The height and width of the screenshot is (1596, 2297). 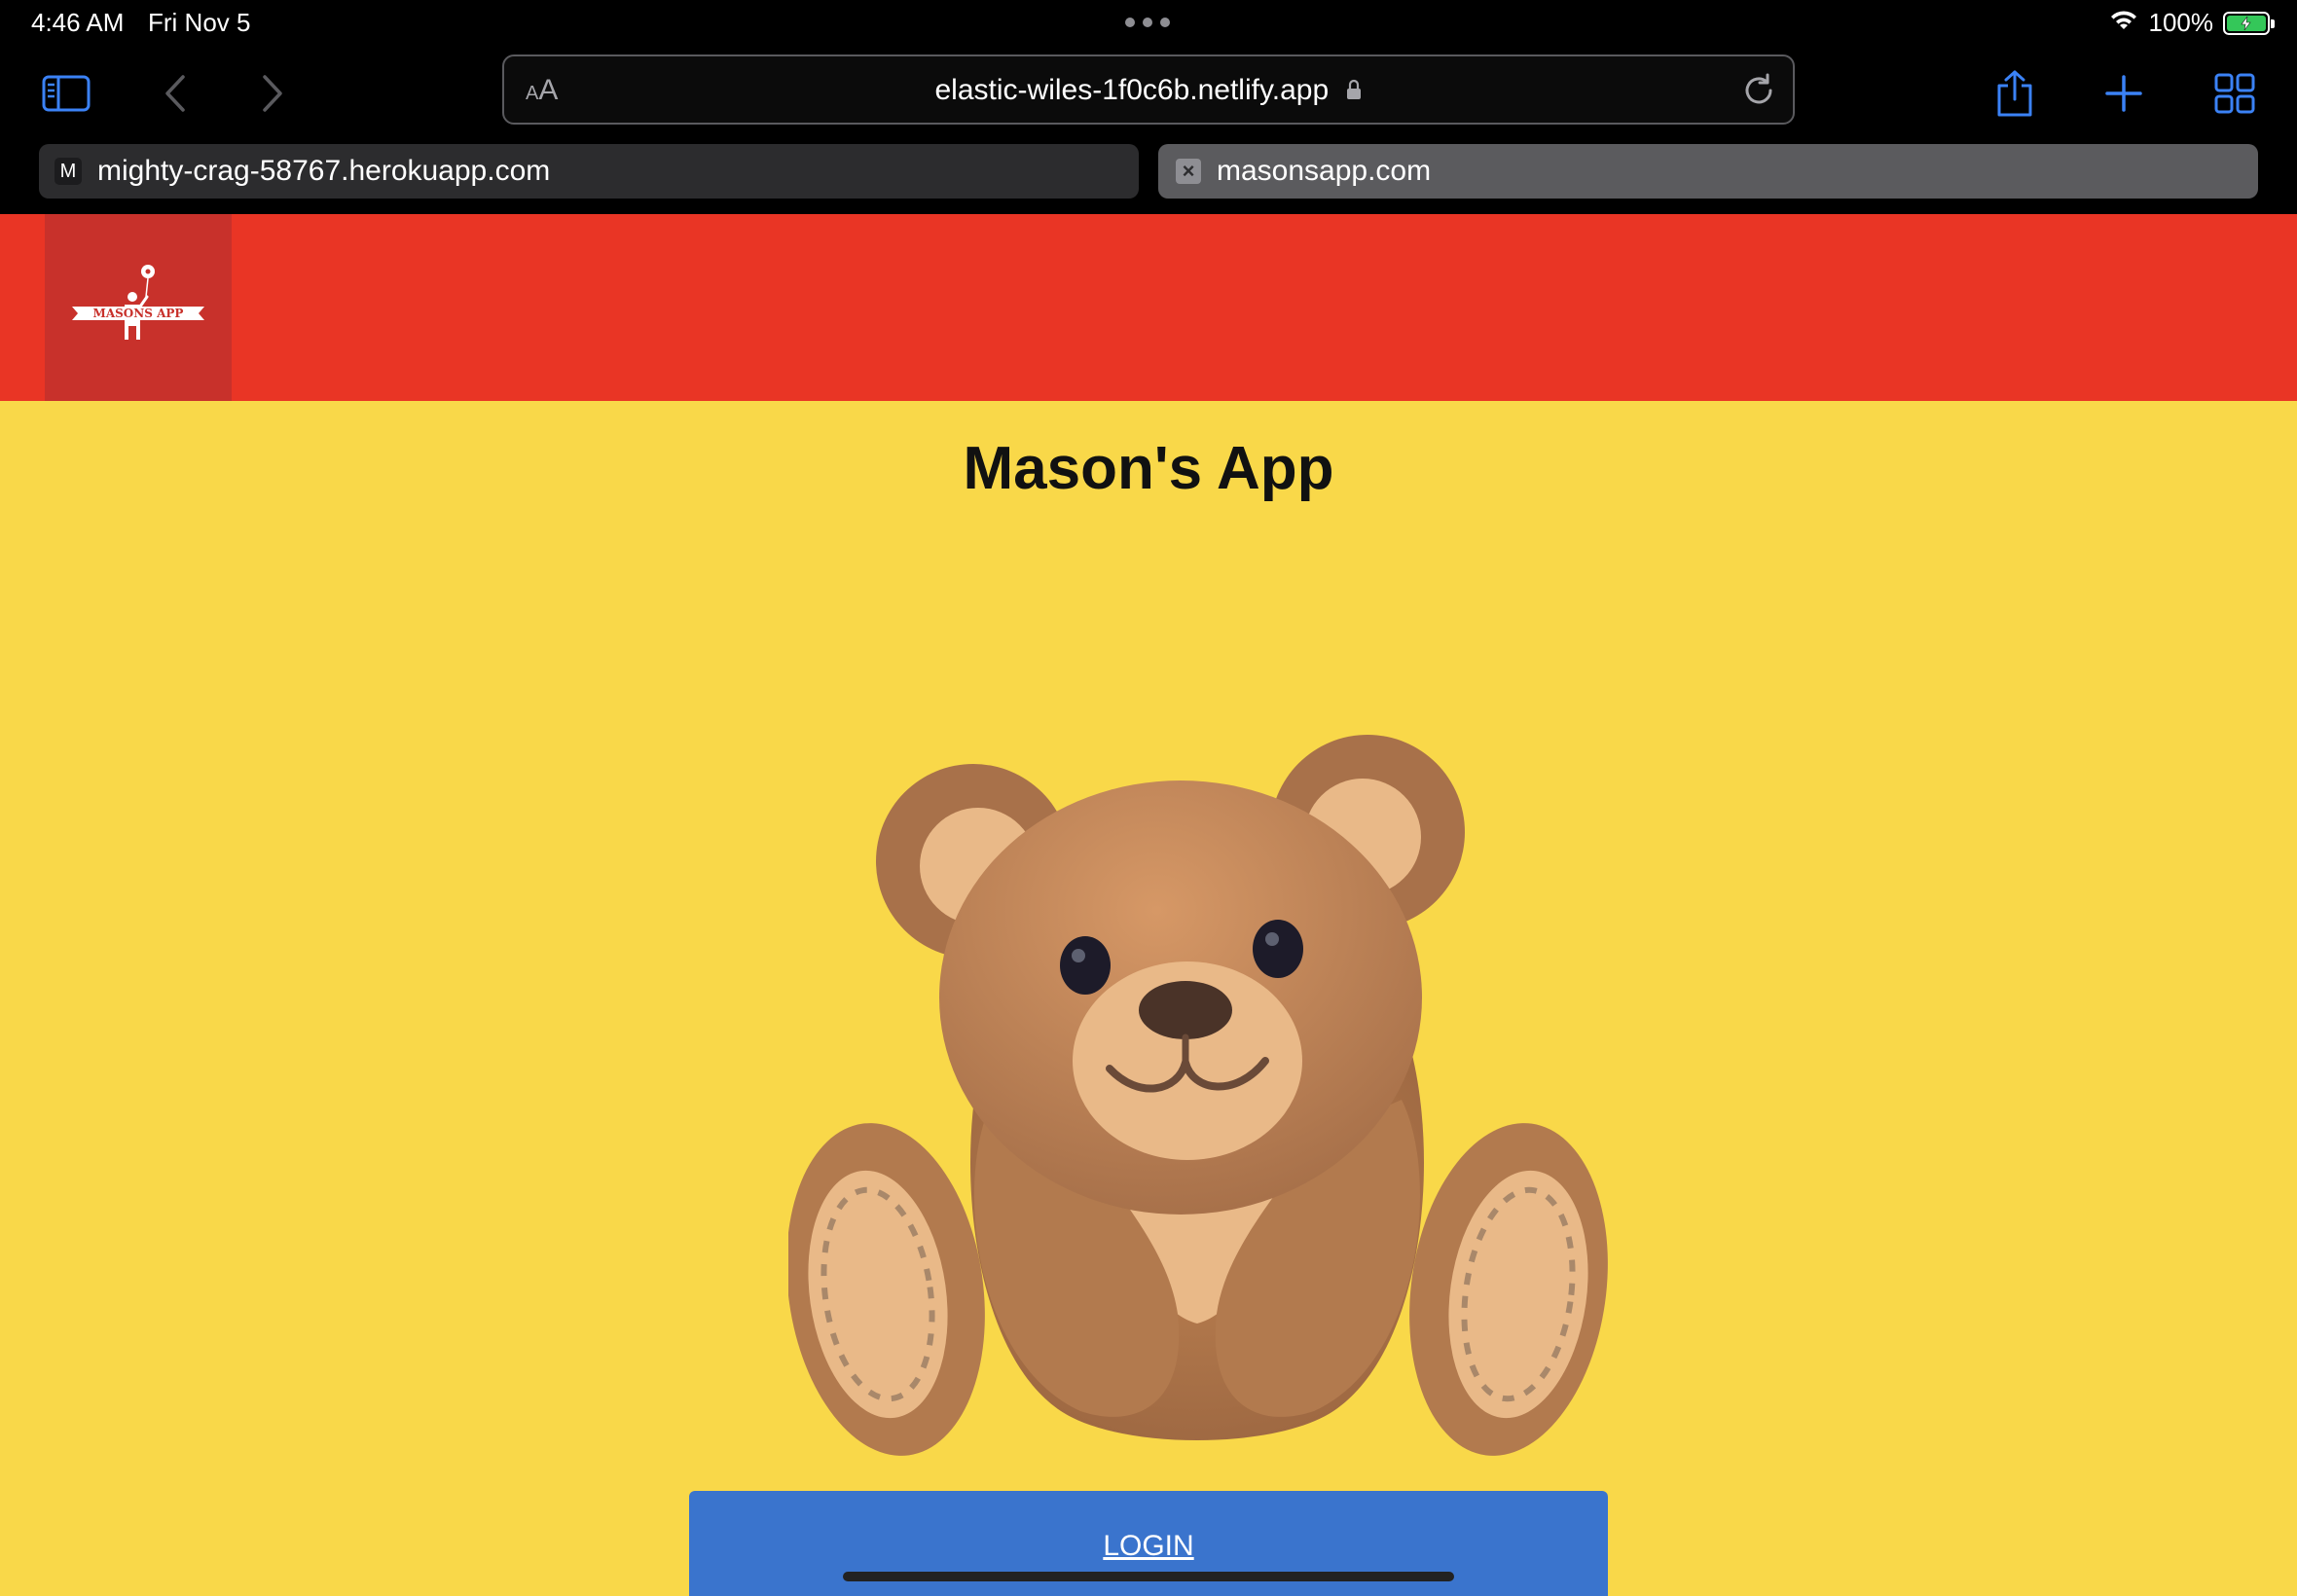 I want to click on tab-label: masonsapp.com, so click(x=1324, y=171).